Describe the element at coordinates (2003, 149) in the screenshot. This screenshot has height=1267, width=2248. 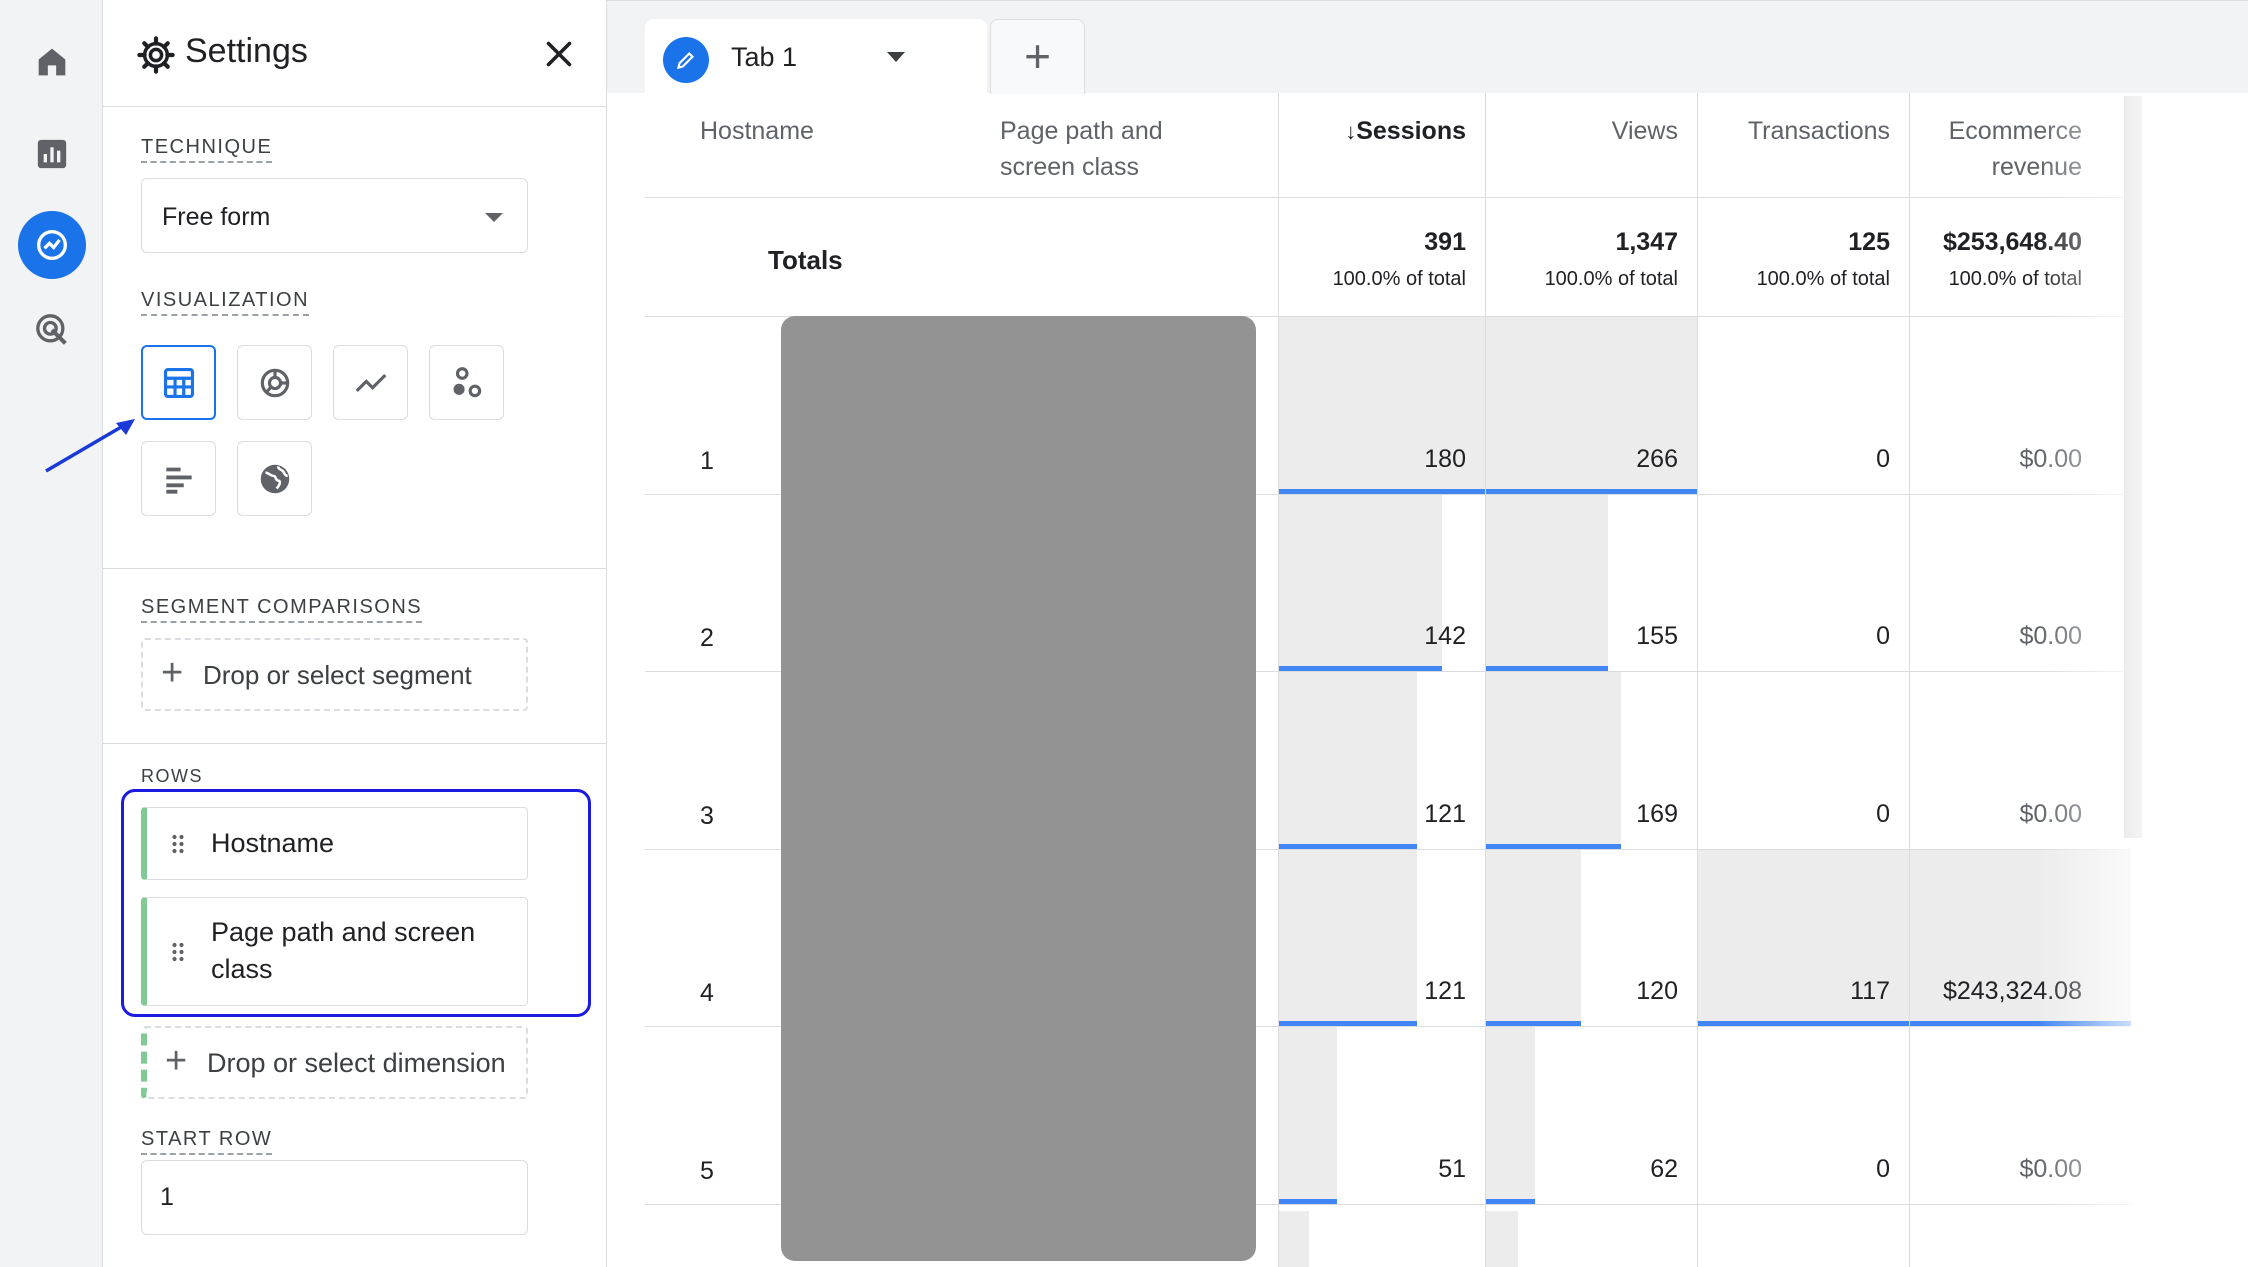
I see `header-revenue: Ecommerce revenue` at that location.